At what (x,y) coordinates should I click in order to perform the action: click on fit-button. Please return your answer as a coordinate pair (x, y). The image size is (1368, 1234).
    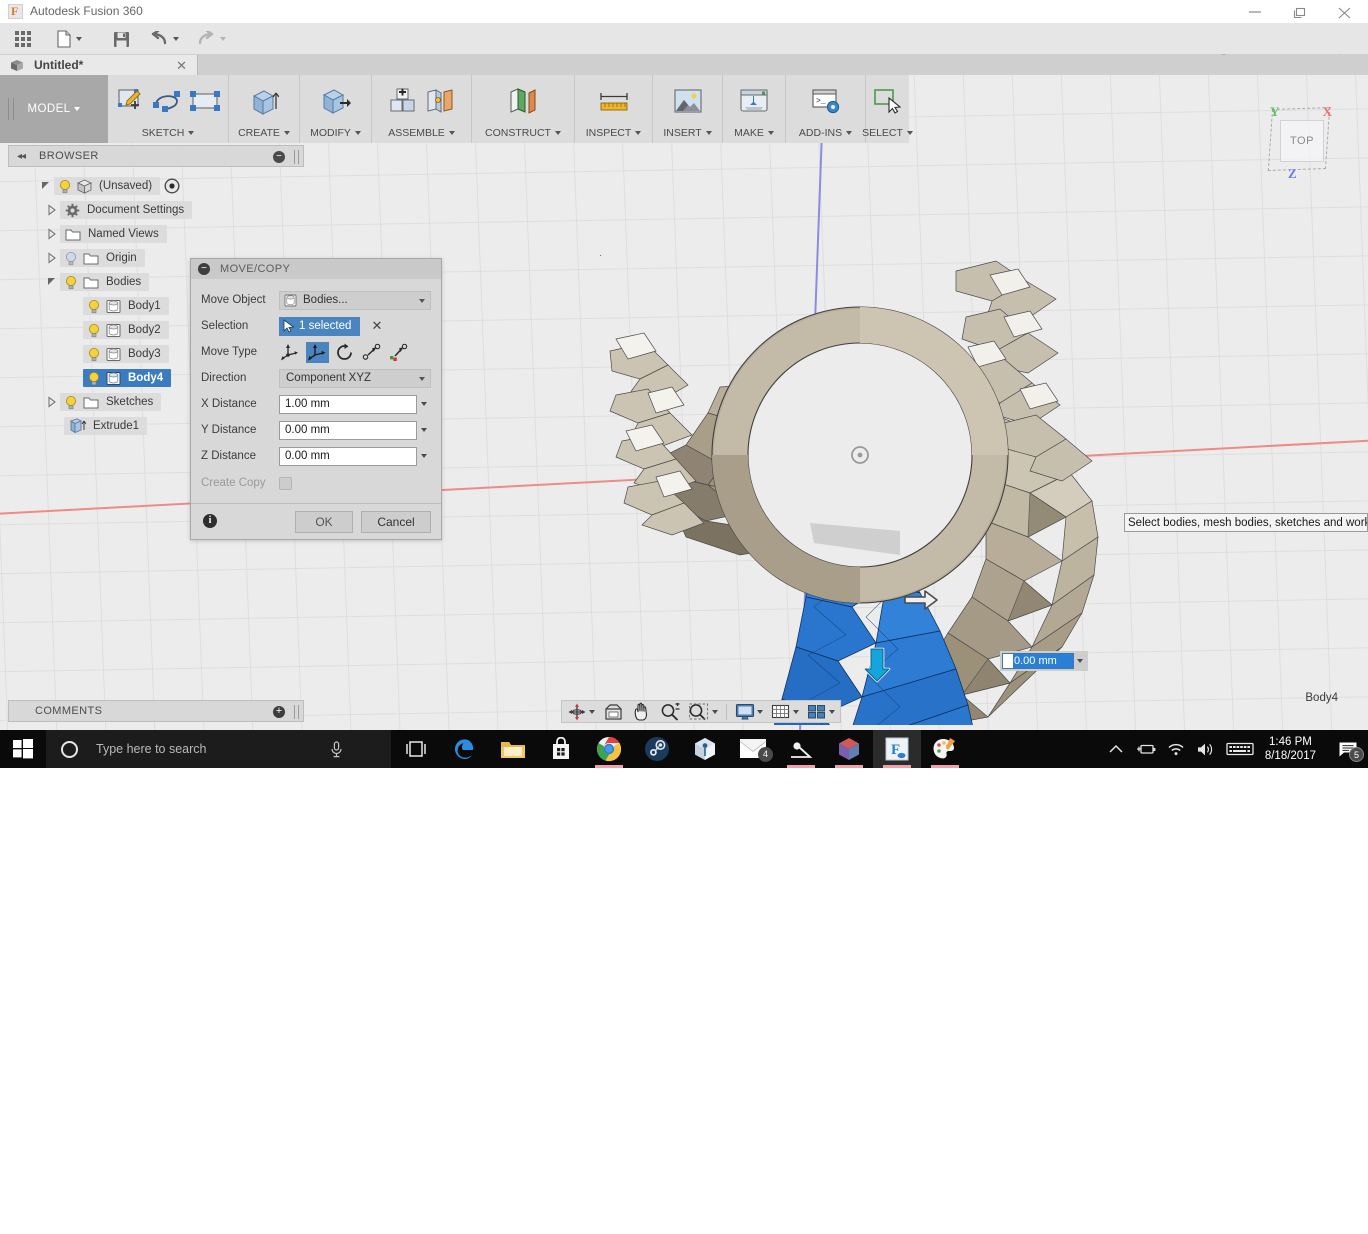
    Looking at the image, I should click on (703, 711).